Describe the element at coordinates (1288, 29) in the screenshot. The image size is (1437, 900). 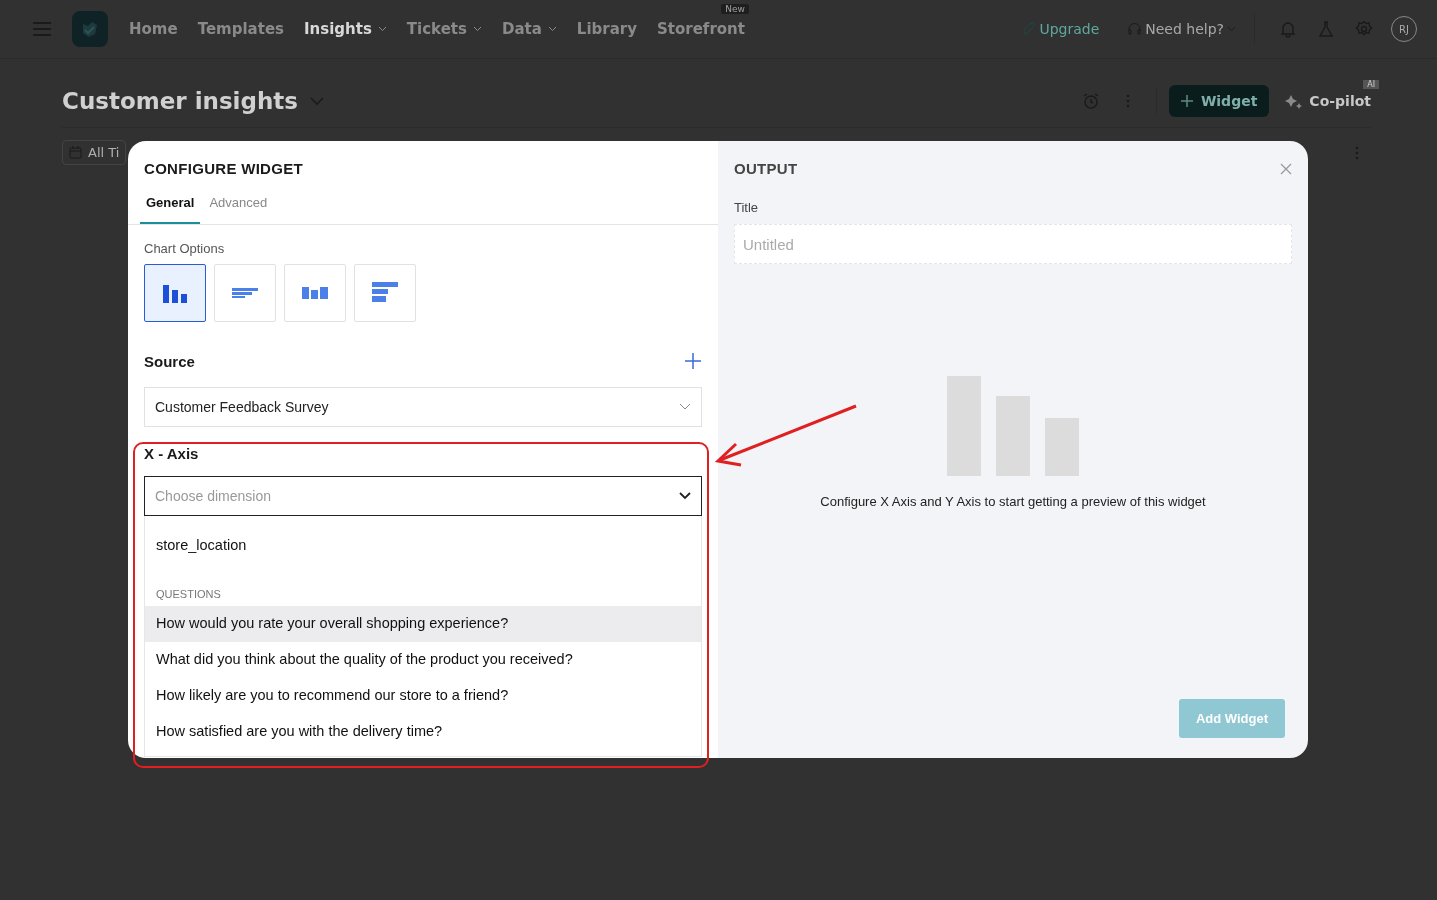
I see `bell-icon` at that location.